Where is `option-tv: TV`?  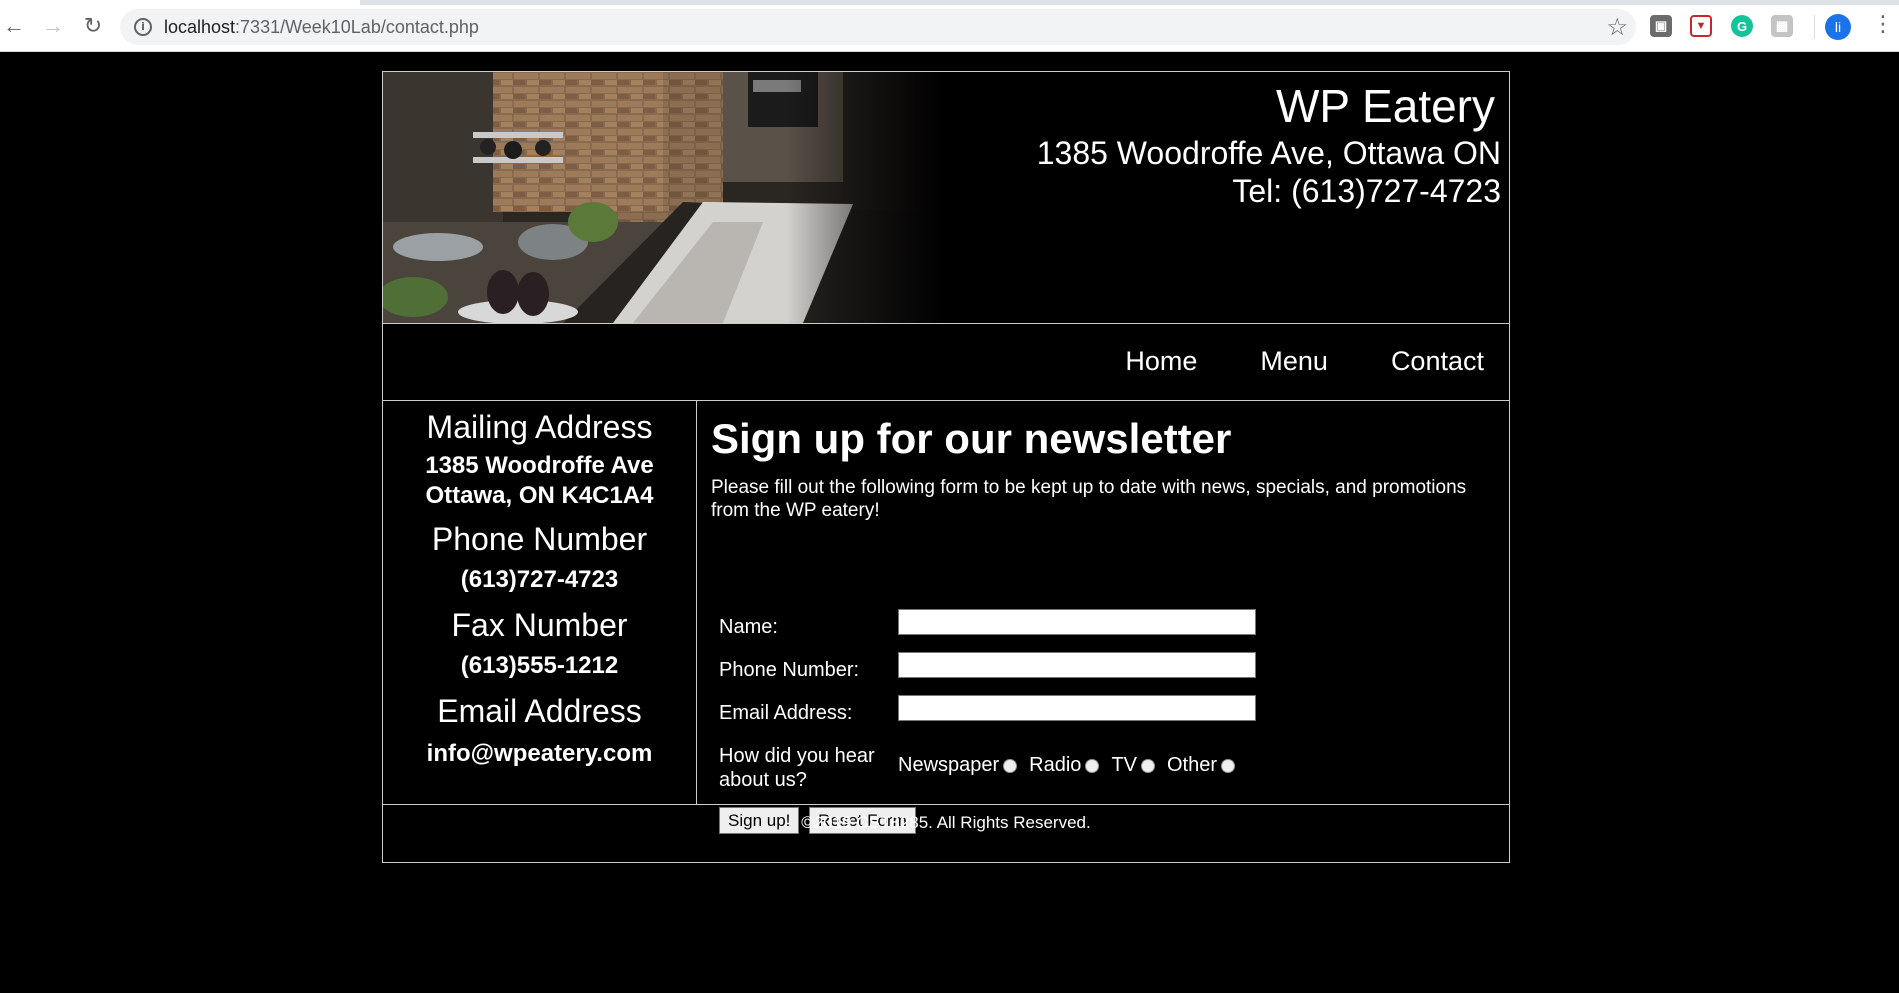 option-tv: TV is located at coordinates (1133, 765).